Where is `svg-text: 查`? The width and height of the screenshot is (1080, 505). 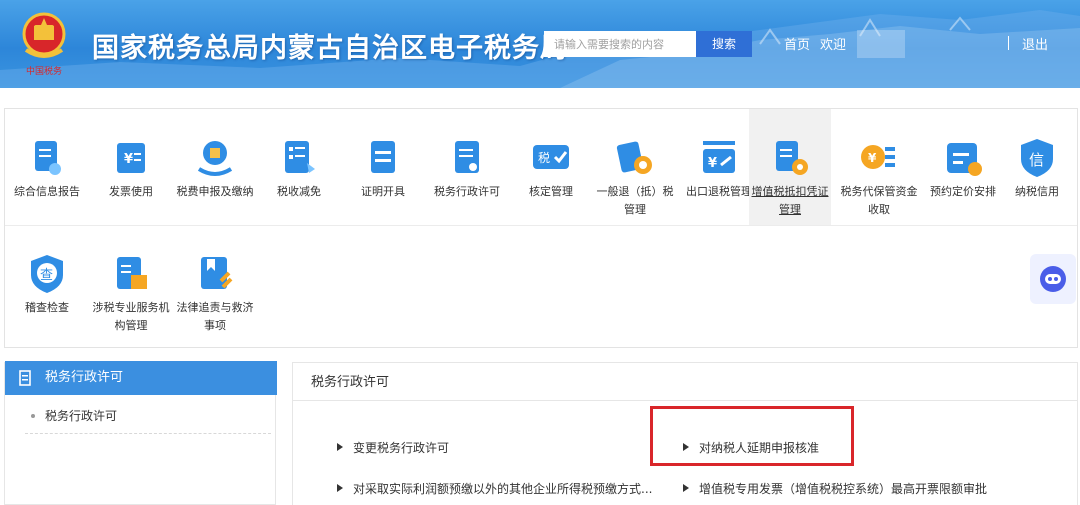
svg-text: 查 is located at coordinates (46, 275).